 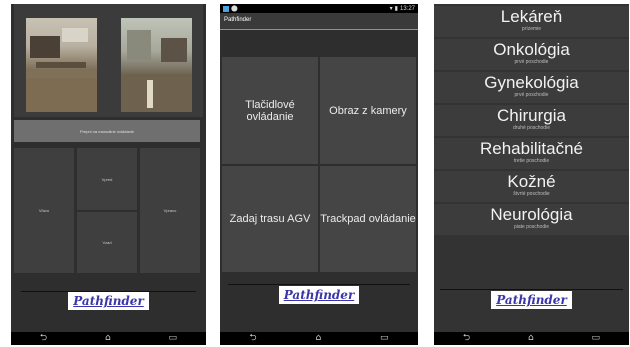 I want to click on department-floor: tretie poschodie, so click(x=531, y=161).